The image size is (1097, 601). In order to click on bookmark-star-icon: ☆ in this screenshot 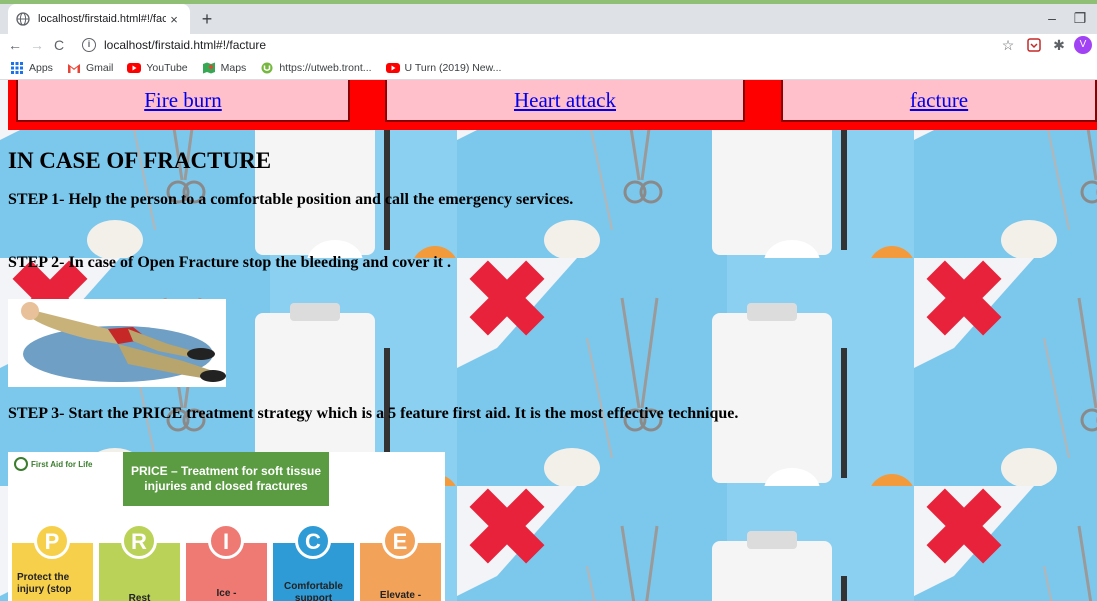, I will do `click(1008, 45)`.